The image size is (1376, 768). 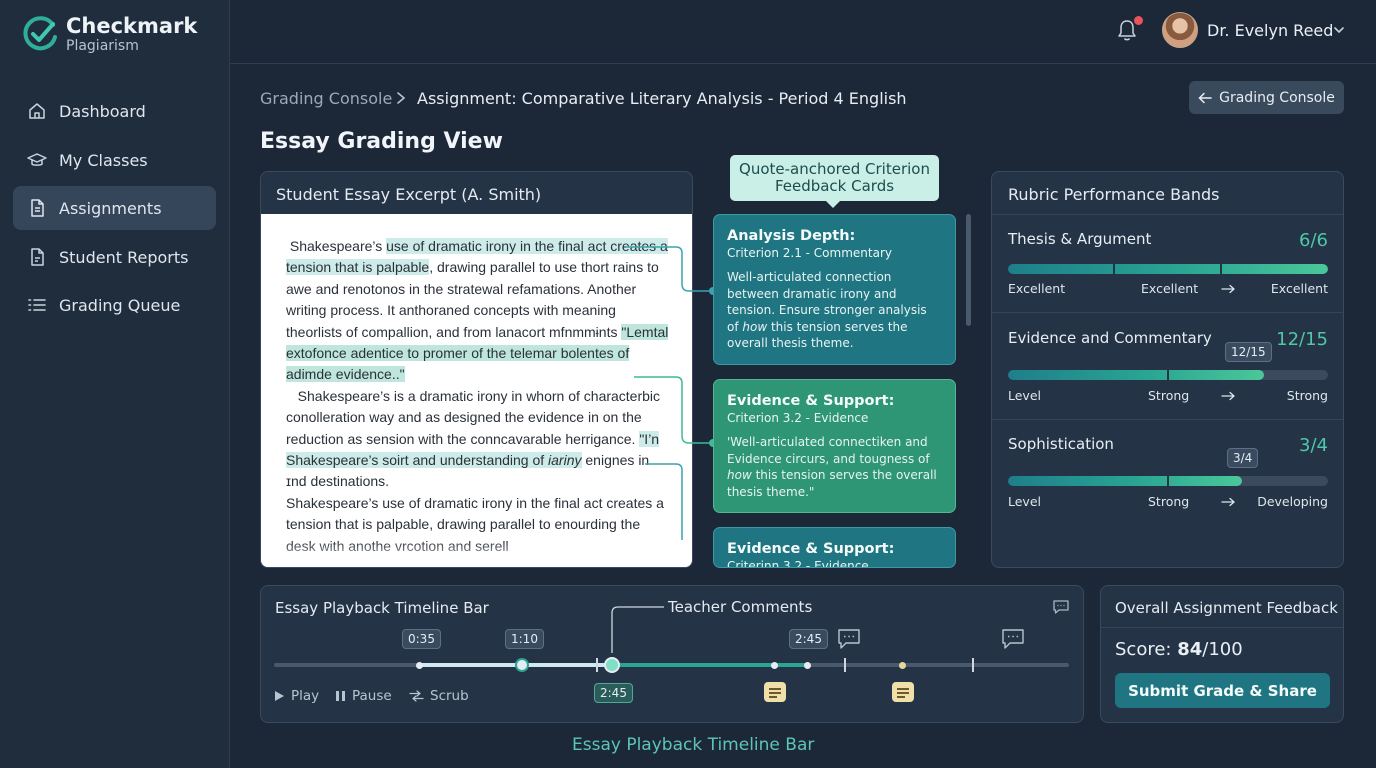 I want to click on scrub-label: Scrub, so click(x=449, y=696).